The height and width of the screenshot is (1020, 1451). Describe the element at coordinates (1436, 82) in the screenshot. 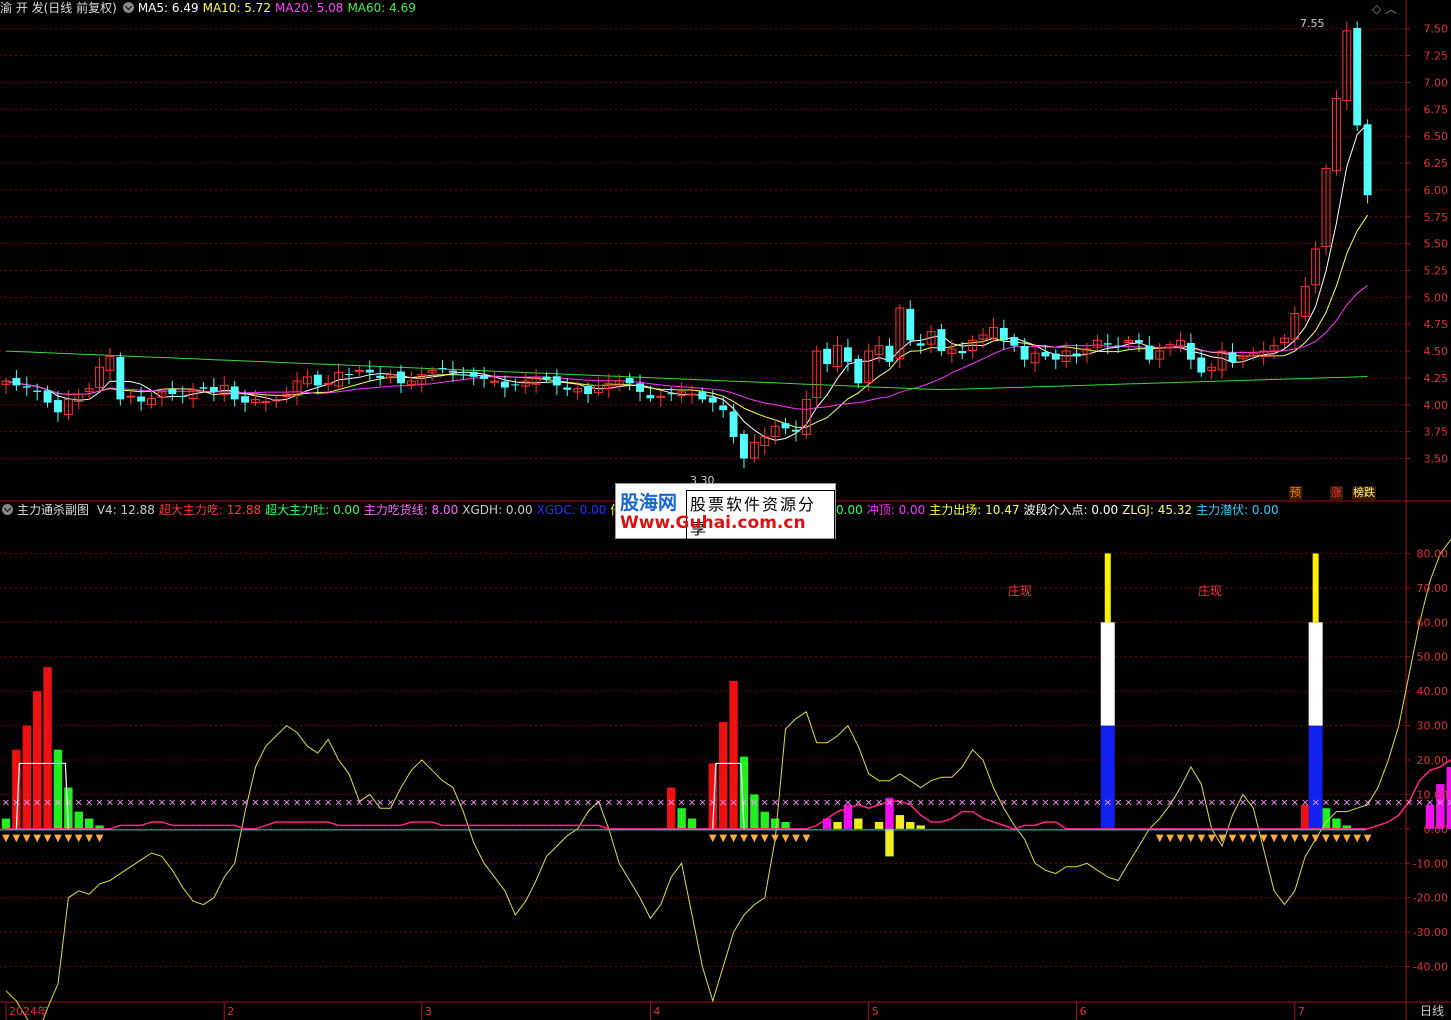

I see `price-tick-label: 7.00` at that location.